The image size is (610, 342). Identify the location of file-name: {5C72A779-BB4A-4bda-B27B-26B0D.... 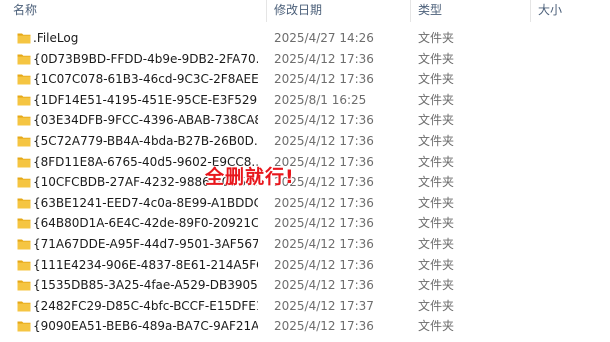
(145, 140).